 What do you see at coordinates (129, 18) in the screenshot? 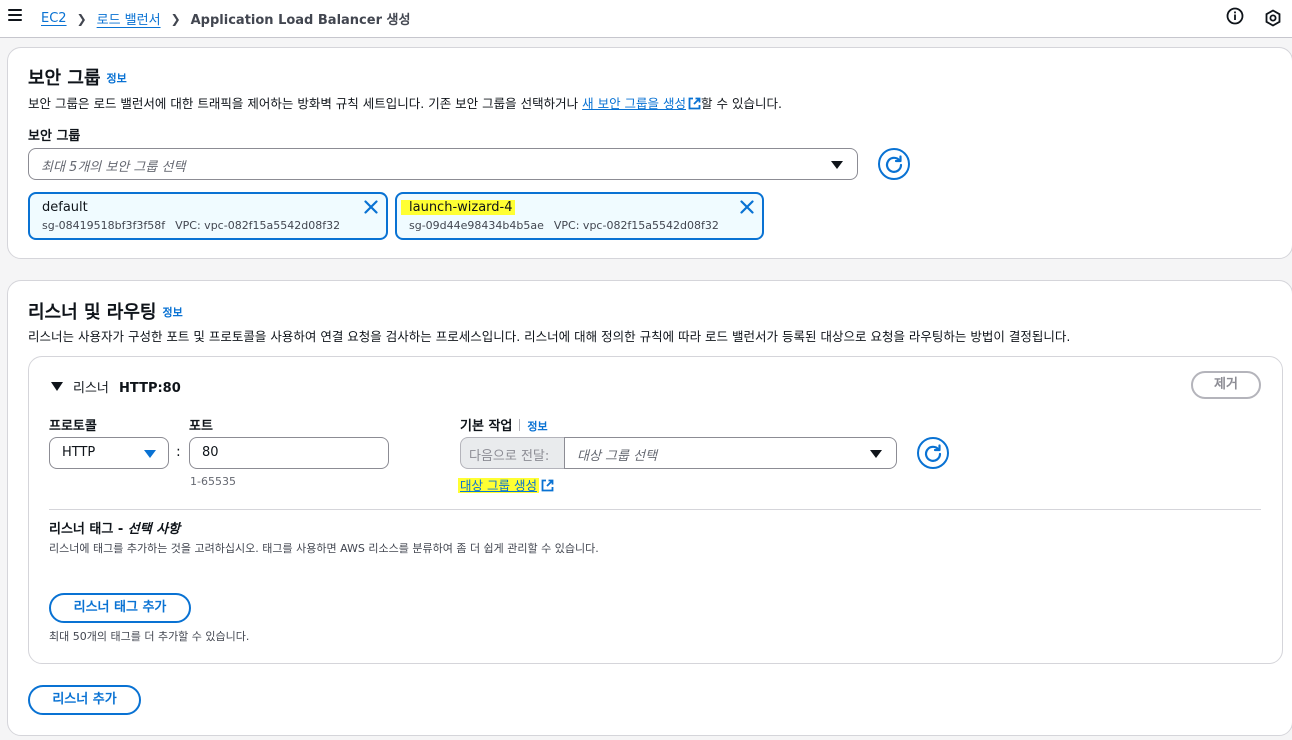
I see `breadcrumb-load-balancers: 로드 밸런서` at bounding box center [129, 18].